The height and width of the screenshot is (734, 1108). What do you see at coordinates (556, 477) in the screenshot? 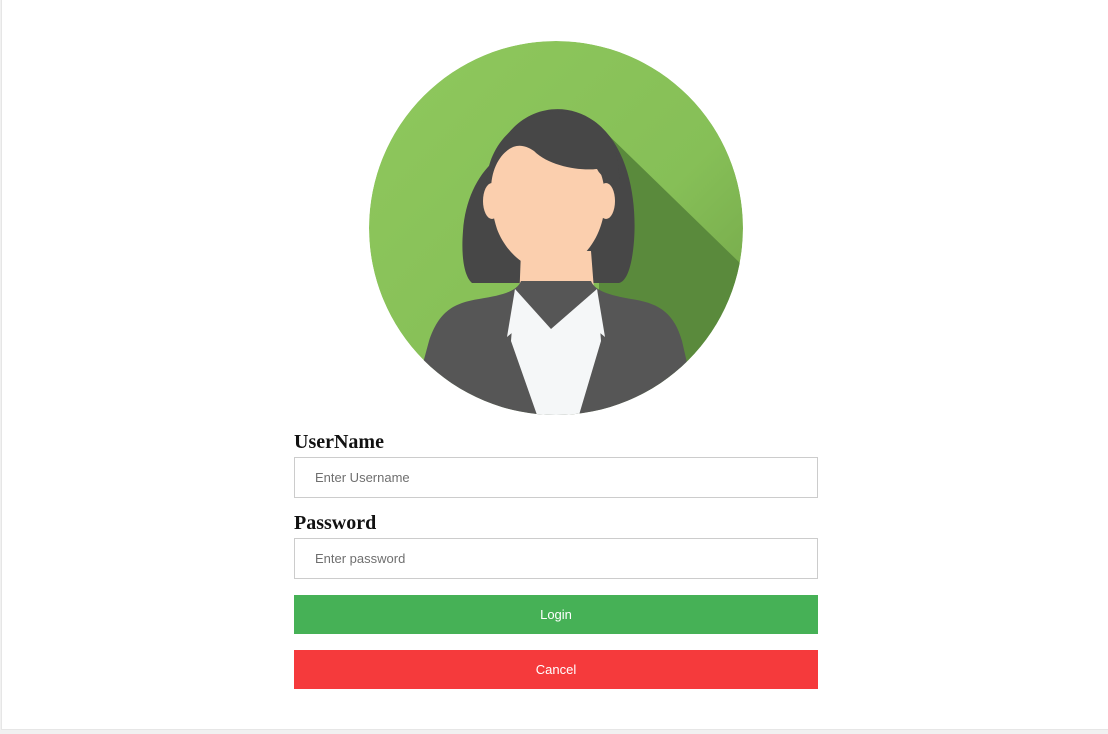
I see `username-input` at bounding box center [556, 477].